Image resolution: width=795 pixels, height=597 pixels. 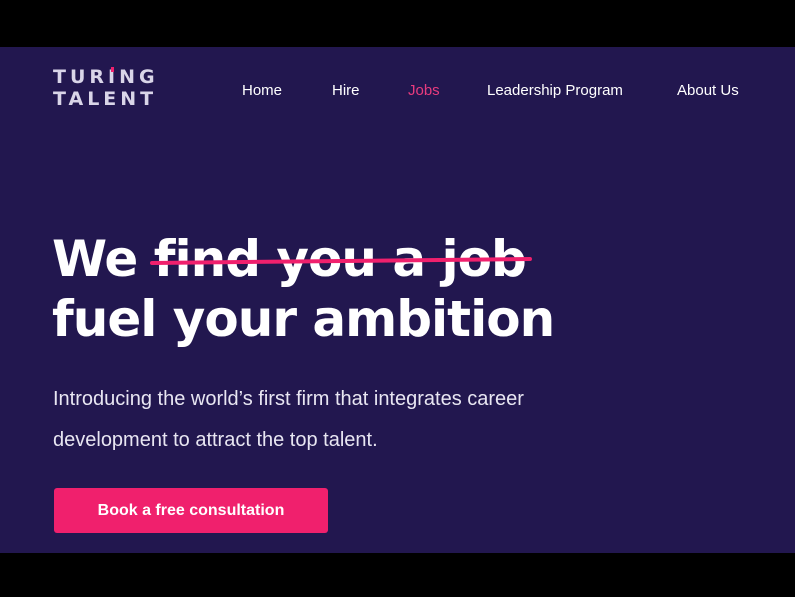 I want to click on nav-item-about-us: About Us, so click(x=708, y=91).